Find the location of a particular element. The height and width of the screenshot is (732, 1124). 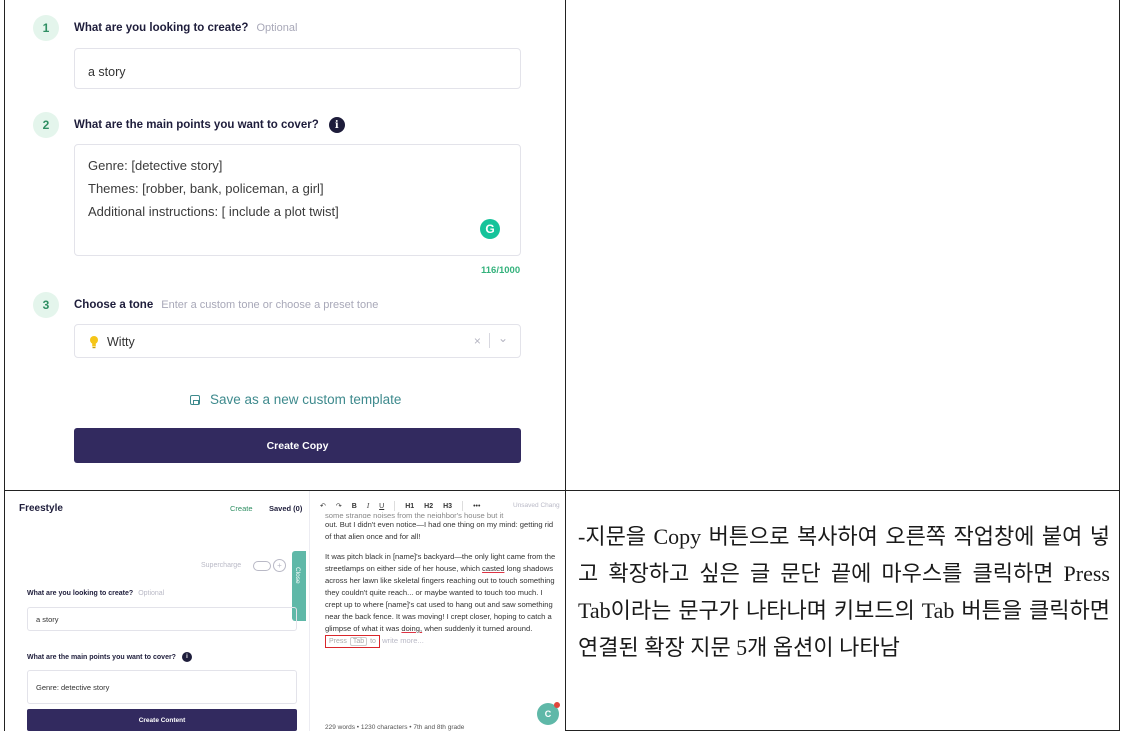

underline-button: U is located at coordinates (381, 506).